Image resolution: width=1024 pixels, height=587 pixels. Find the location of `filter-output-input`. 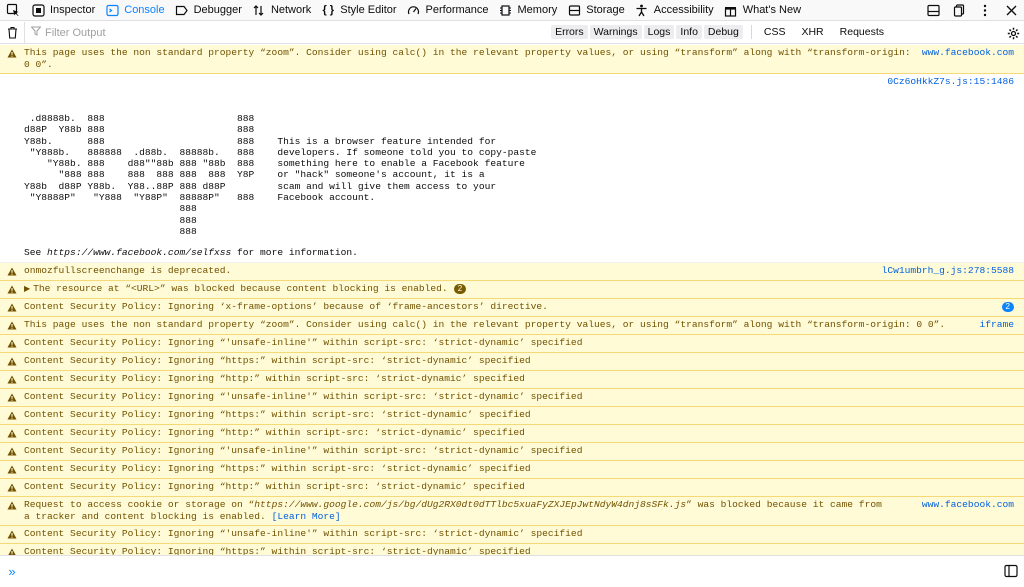

filter-output-input is located at coordinates (195, 32).